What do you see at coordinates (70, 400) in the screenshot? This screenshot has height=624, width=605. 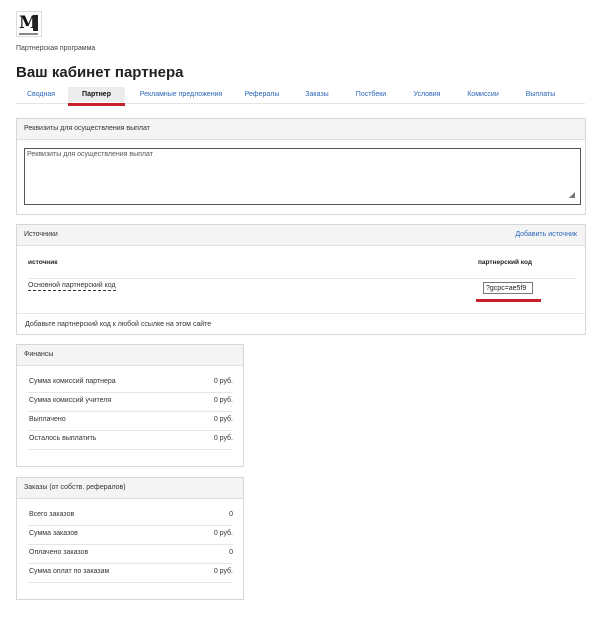 I see `finance-row-label: Сумма комиссий учителя` at bounding box center [70, 400].